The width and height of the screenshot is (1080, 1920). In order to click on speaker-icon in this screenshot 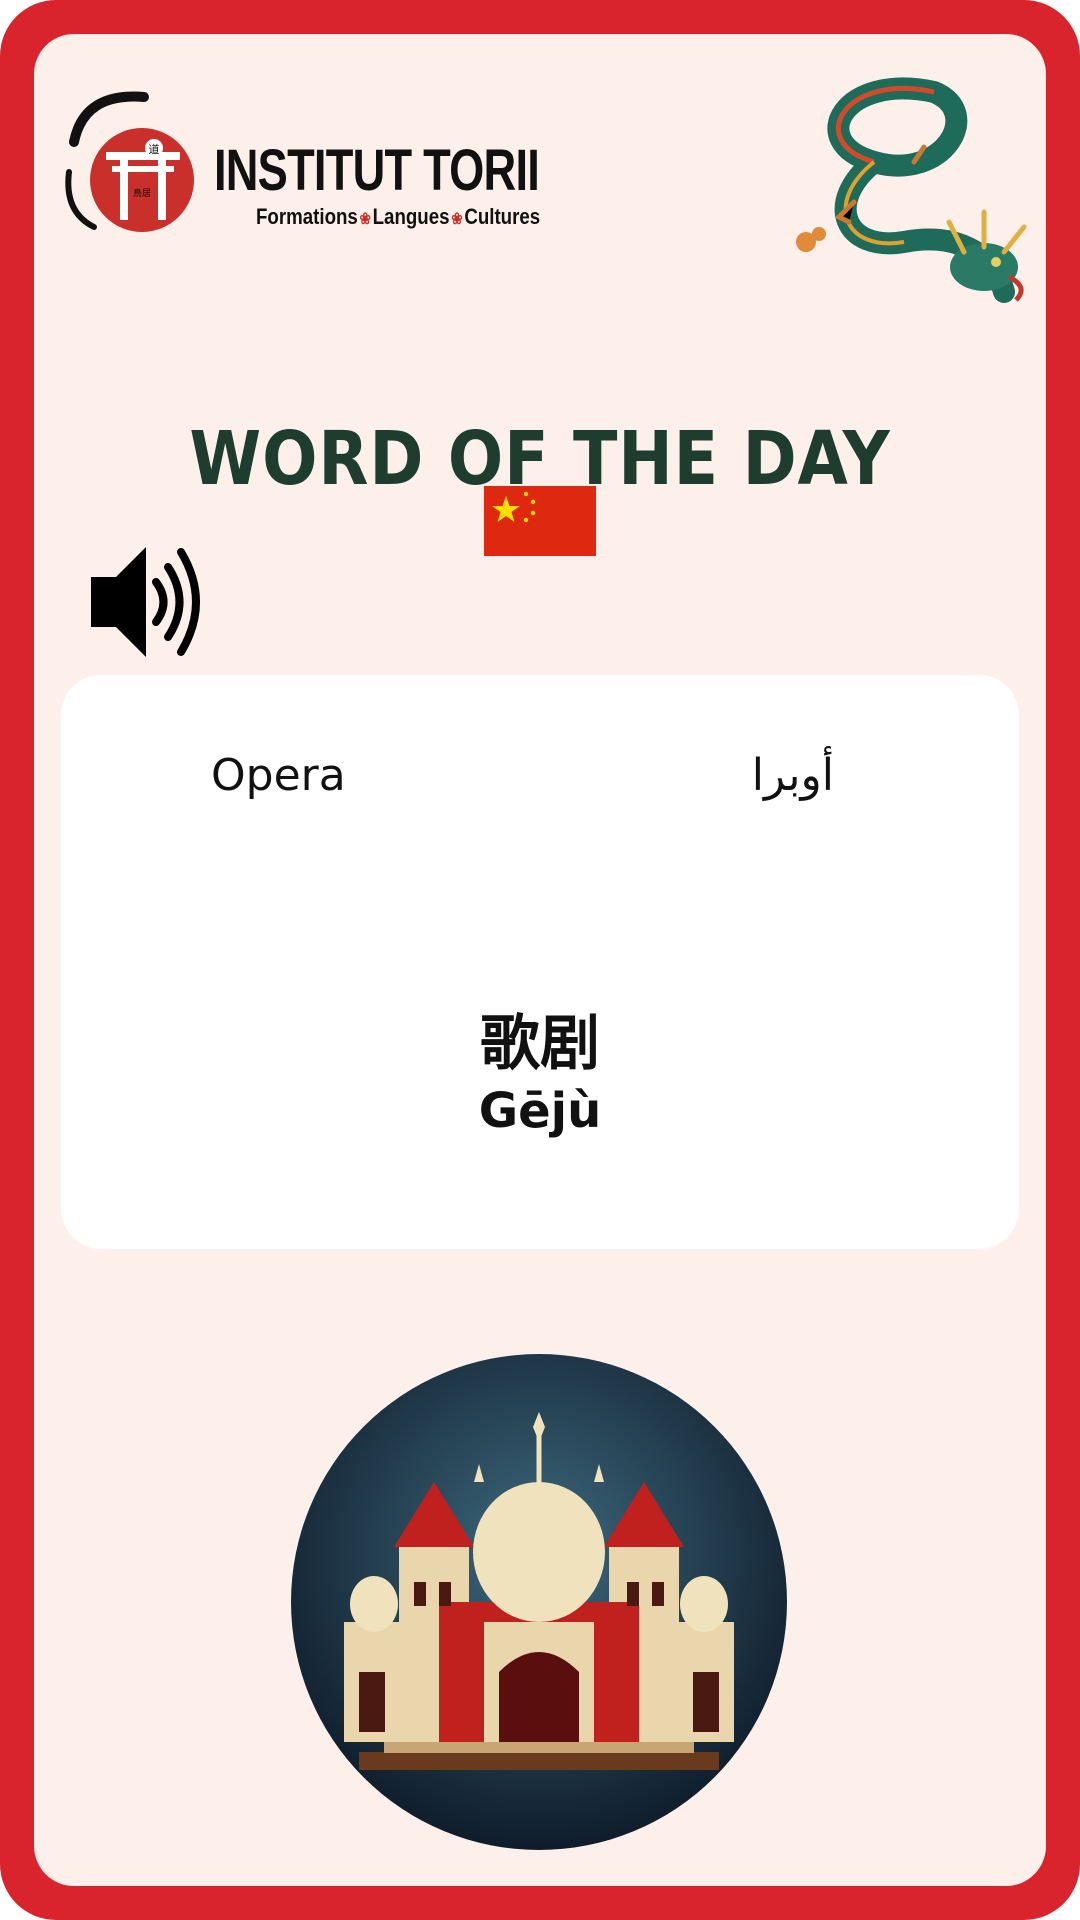, I will do `click(146, 602)`.